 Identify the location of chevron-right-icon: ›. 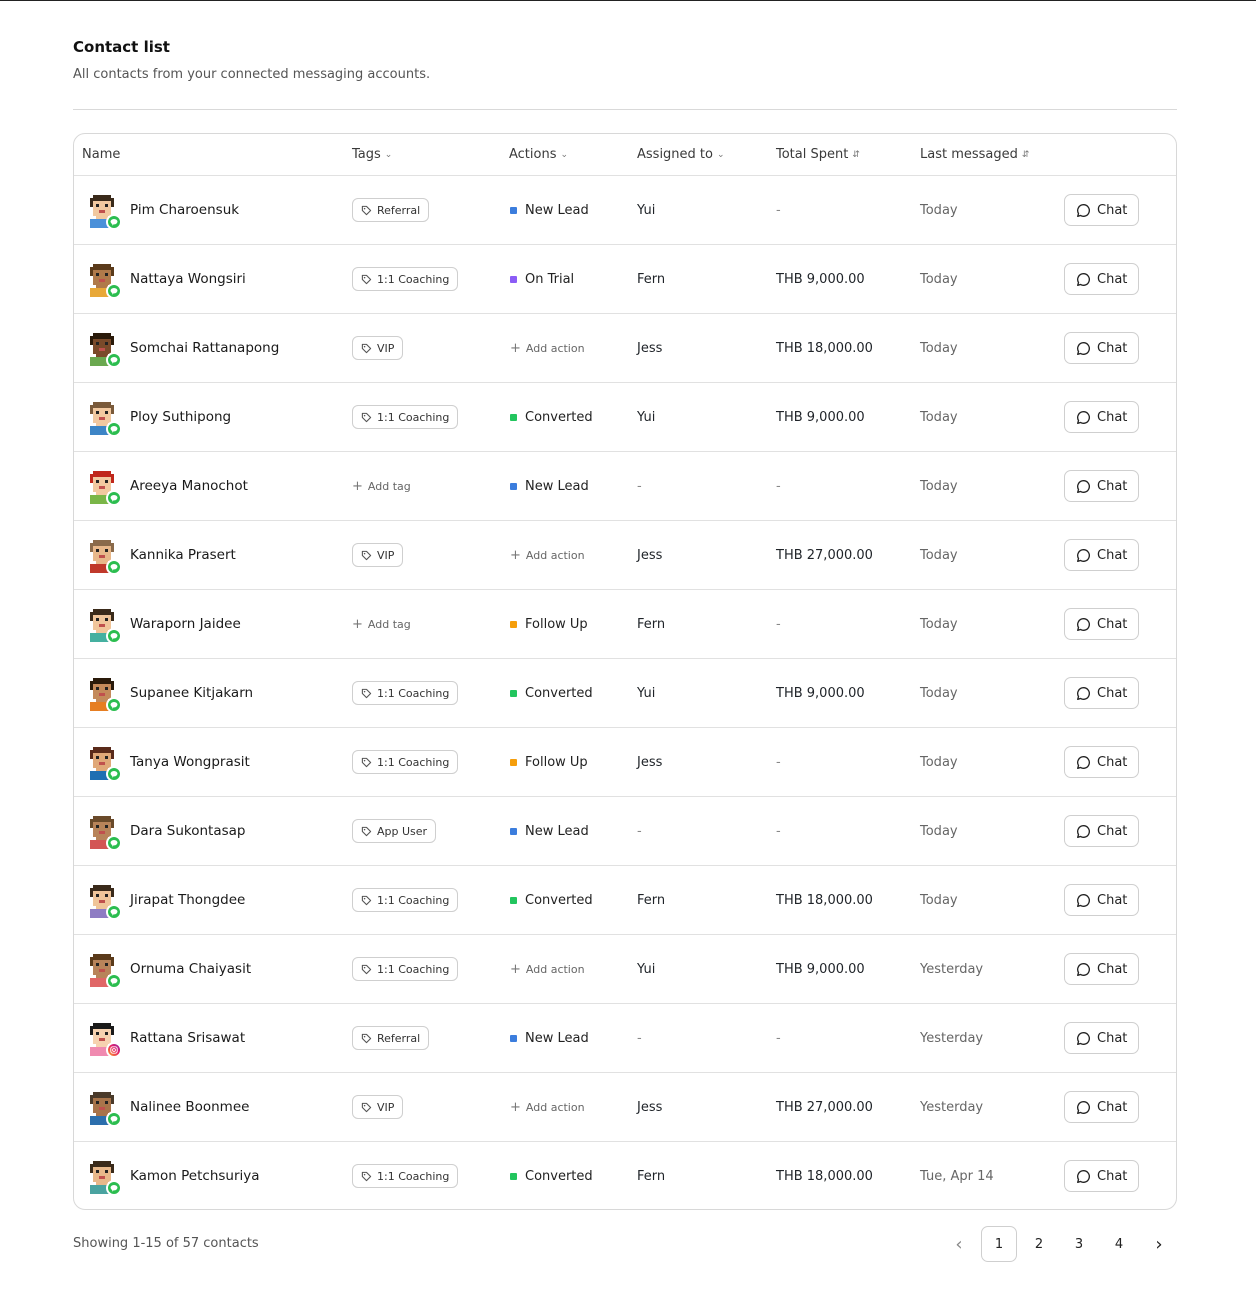
(1159, 1244).